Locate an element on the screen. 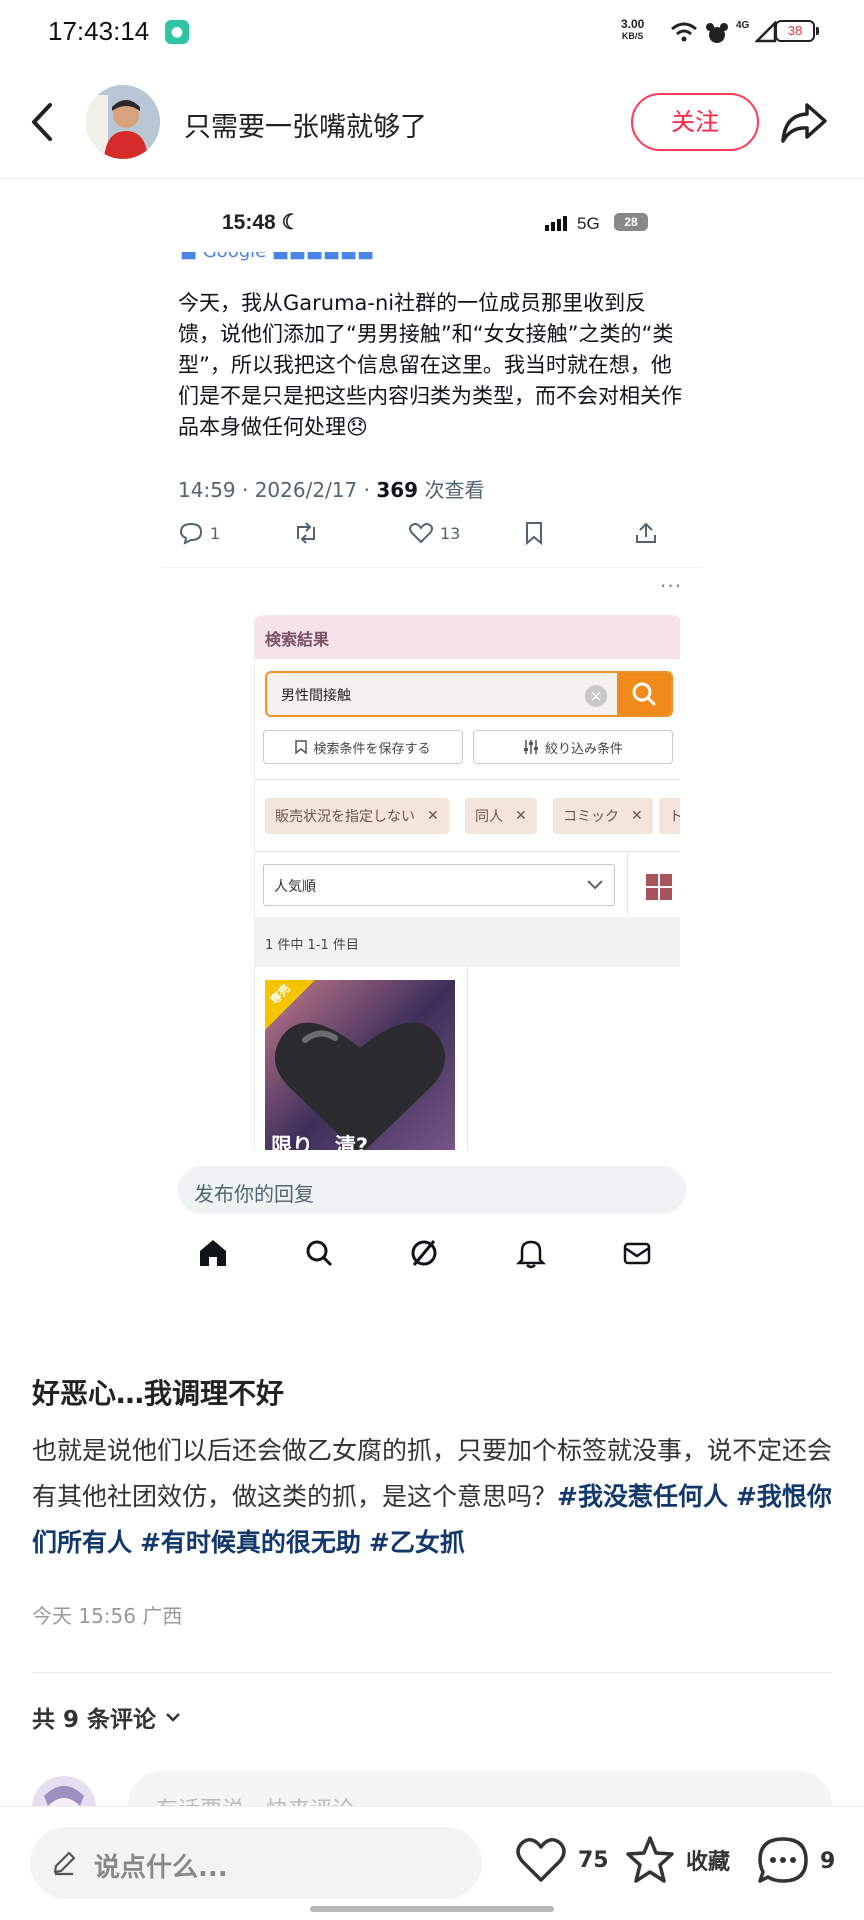  signal-icon: 4G is located at coordinates (743, 25).